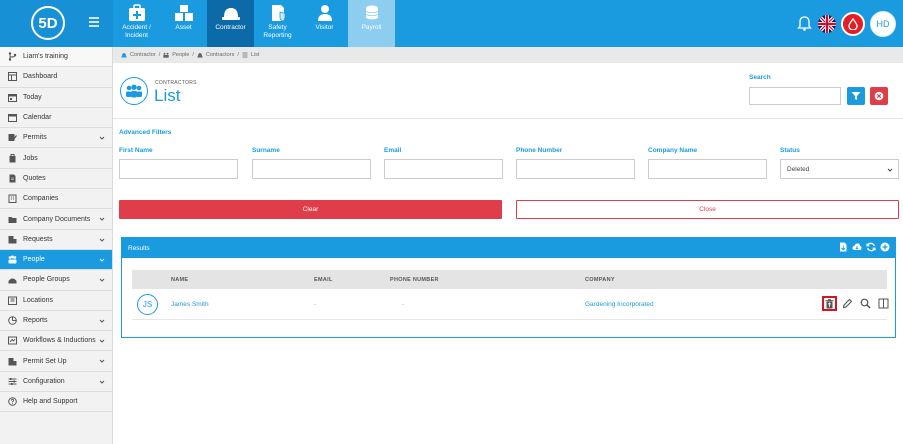  Describe the element at coordinates (190, 304) in the screenshot. I see `contractor-name-link: James Smith` at that location.